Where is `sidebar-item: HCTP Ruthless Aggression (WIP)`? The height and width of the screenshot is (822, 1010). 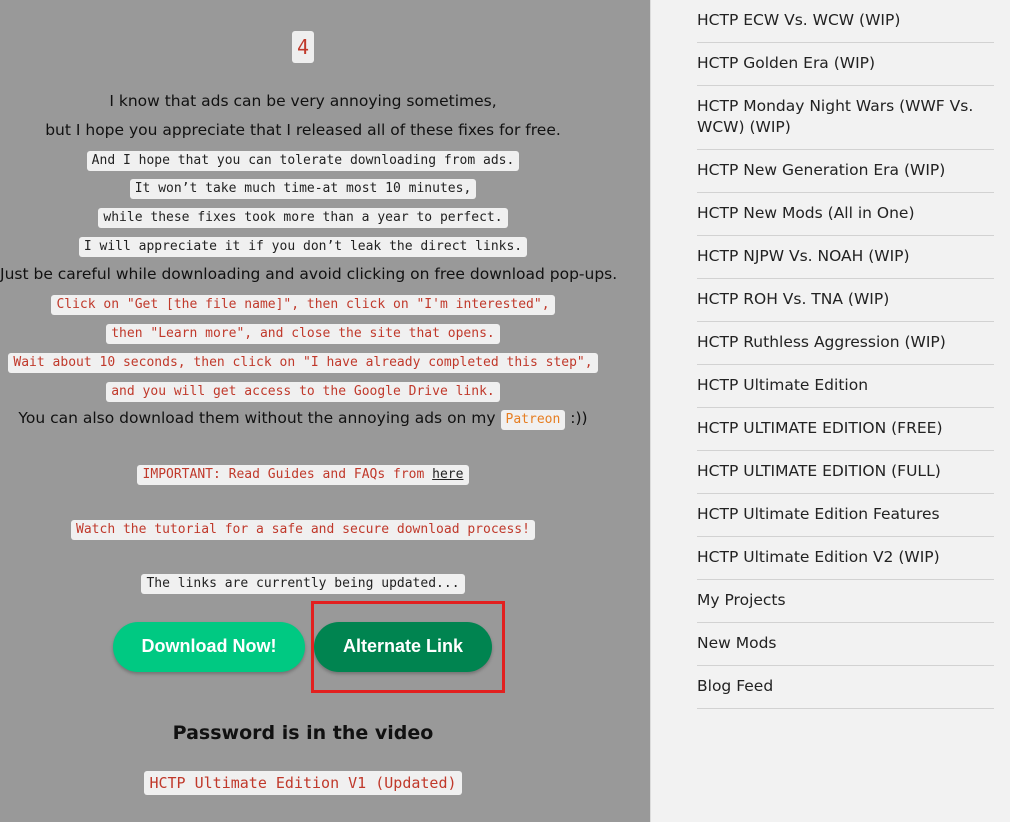 sidebar-item: HCTP Ruthless Aggression (WIP) is located at coordinates (845, 343).